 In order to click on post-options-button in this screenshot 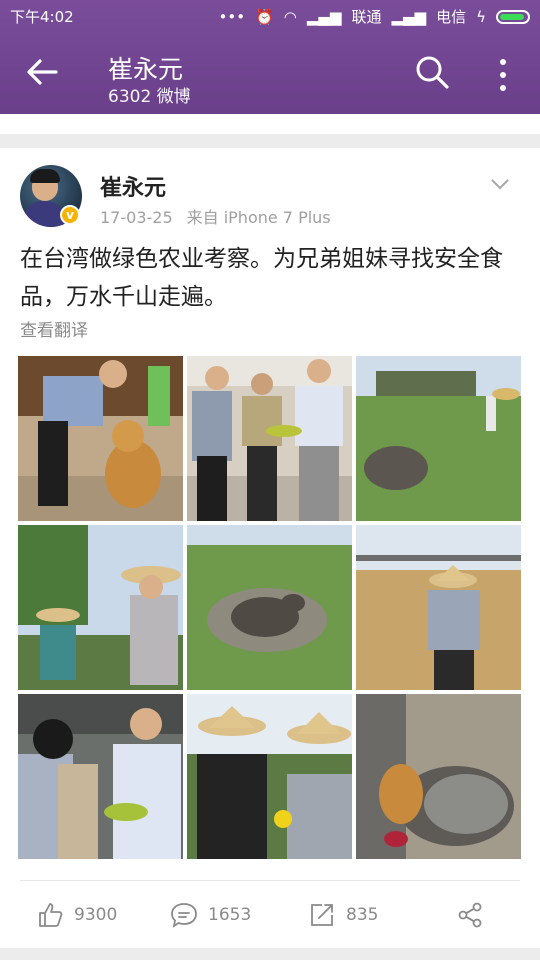, I will do `click(500, 184)`.